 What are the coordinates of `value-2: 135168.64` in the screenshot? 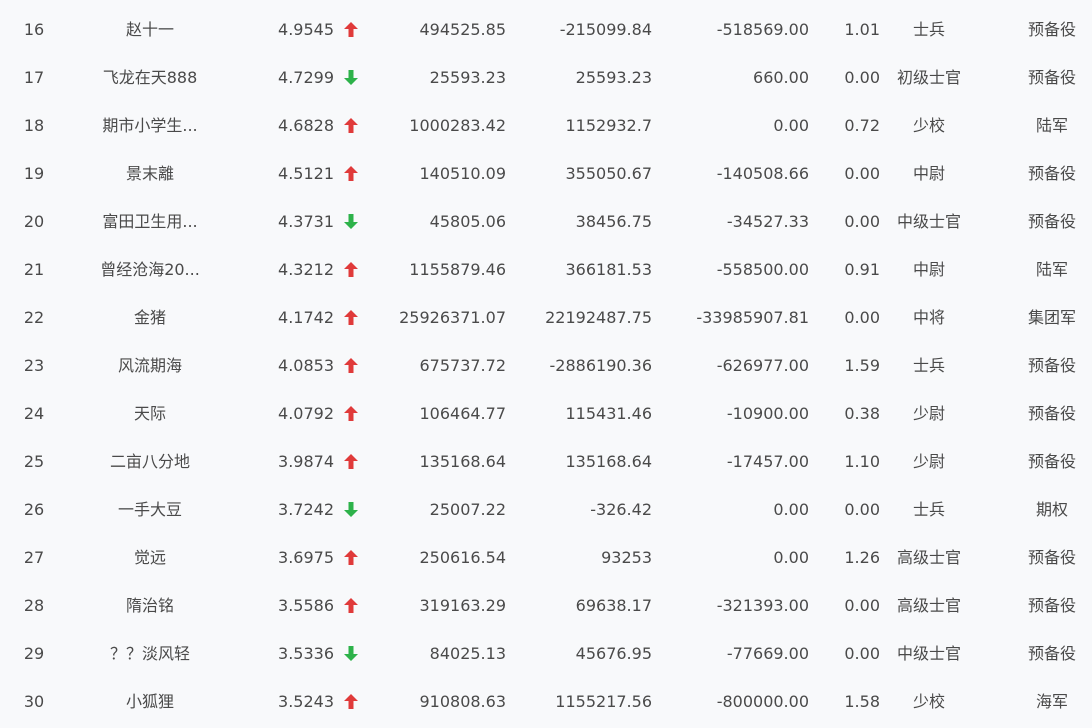 It's located at (608, 461).